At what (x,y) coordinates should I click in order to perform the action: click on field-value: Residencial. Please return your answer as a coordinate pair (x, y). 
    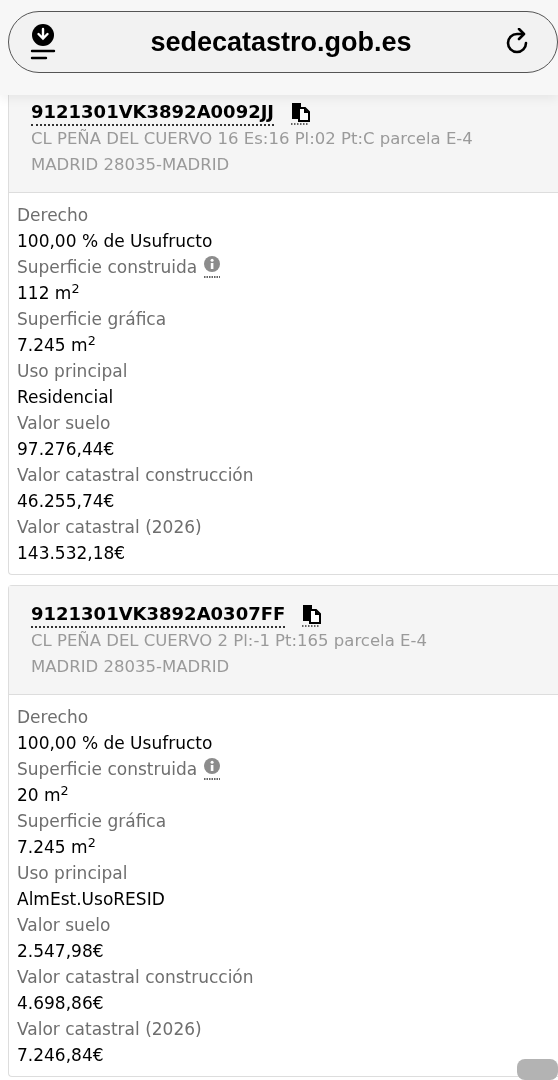
    Looking at the image, I should click on (65, 397).